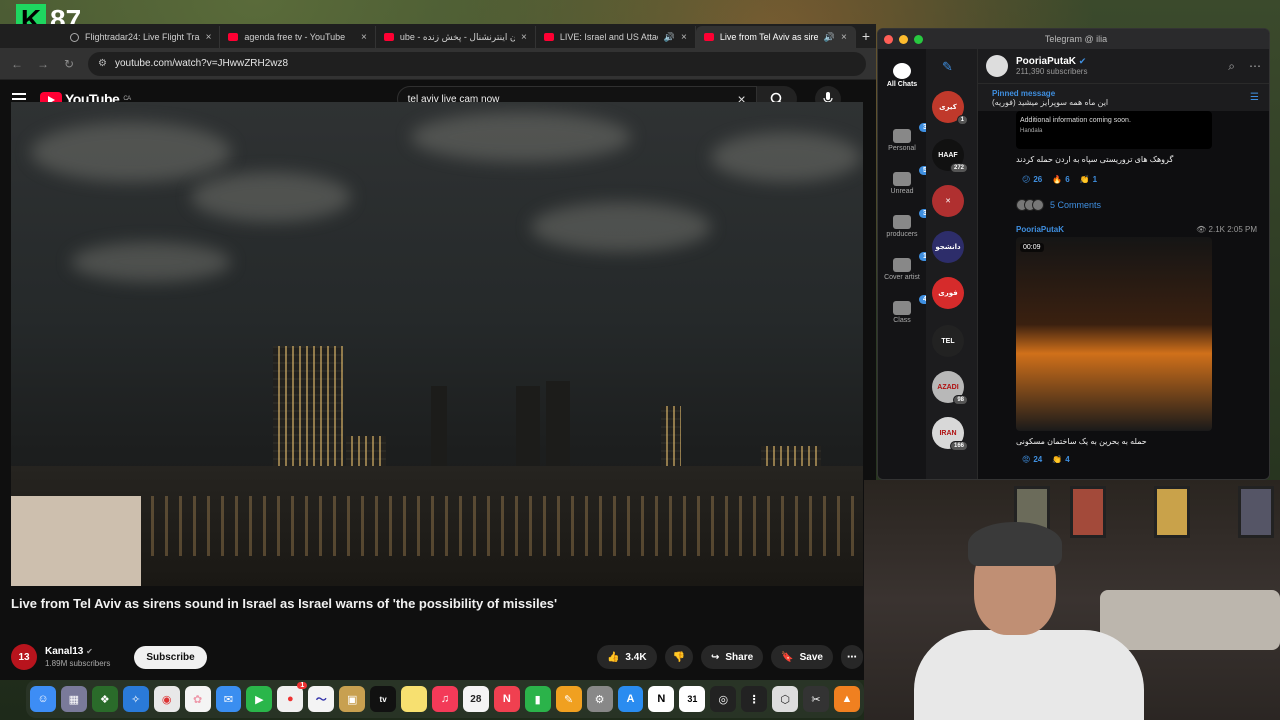 Image resolution: width=1280 pixels, height=720 pixels. What do you see at coordinates (948, 247) in the screenshot?
I see `chat-avatar: دانشجو` at bounding box center [948, 247].